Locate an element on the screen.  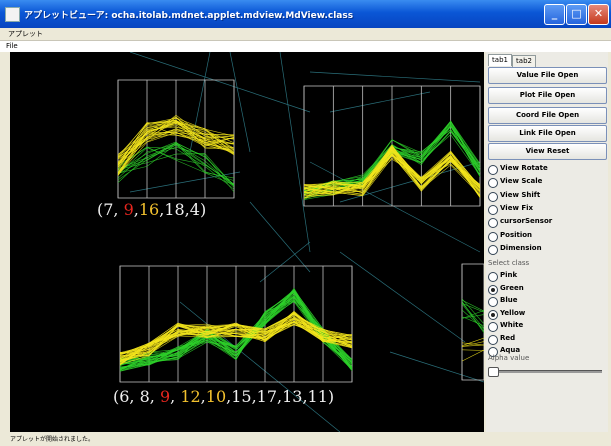
sequence-1-part-5: ,18,4) is located at coordinates (183, 209).